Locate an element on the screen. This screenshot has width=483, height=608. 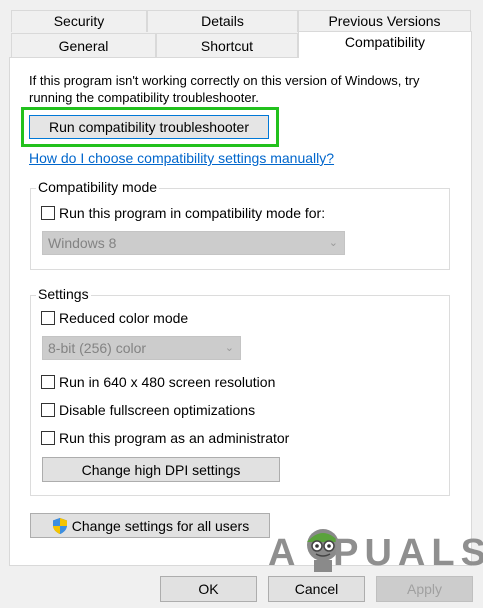
tab-details: Details is located at coordinates (222, 21).